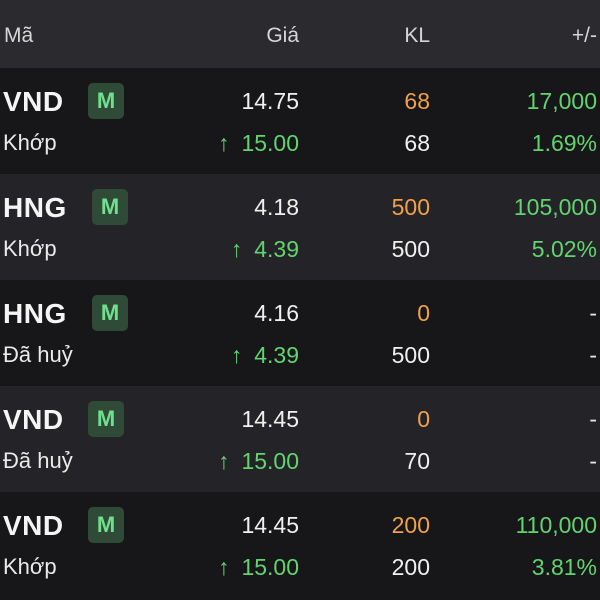 The image size is (600, 600). I want to click on change-value: 110,000, so click(556, 525).